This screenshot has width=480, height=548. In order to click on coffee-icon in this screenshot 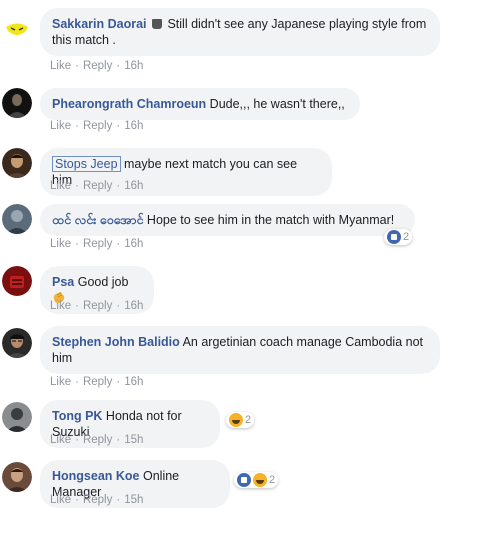, I will do `click(156, 24)`.